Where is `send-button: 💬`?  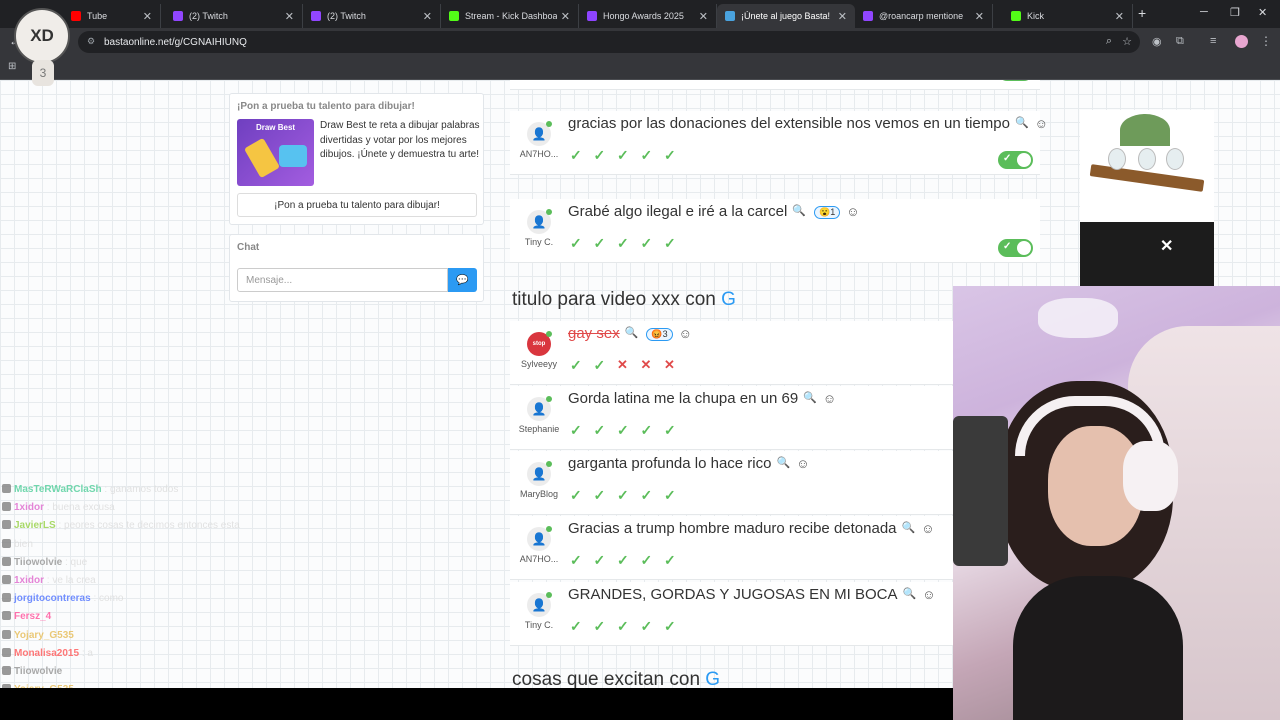 send-button: 💬 is located at coordinates (462, 280).